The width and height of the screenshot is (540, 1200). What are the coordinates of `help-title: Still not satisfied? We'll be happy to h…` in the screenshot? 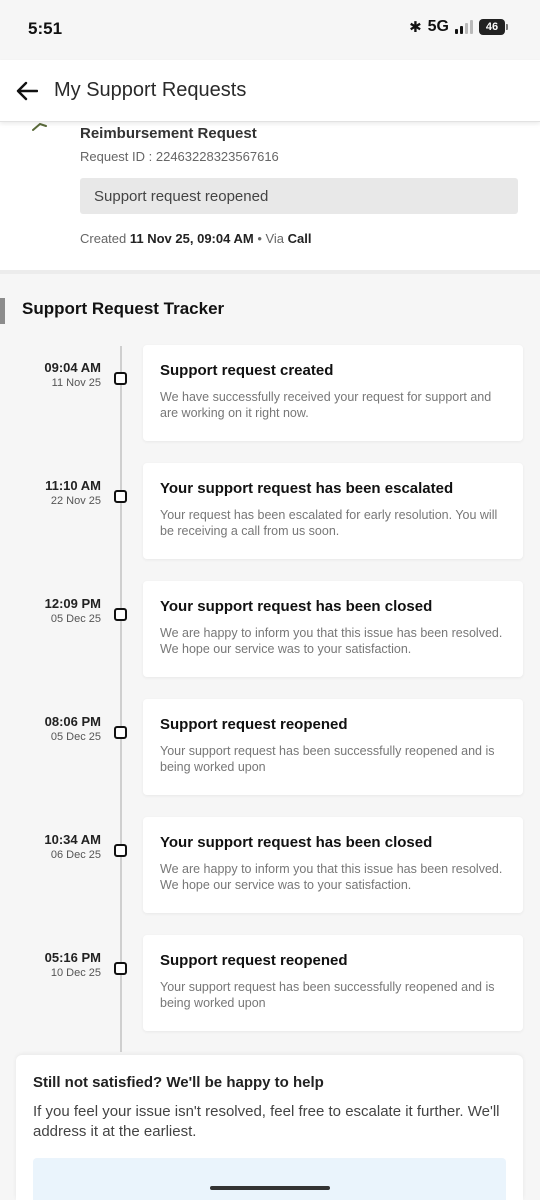 It's located at (178, 1082).